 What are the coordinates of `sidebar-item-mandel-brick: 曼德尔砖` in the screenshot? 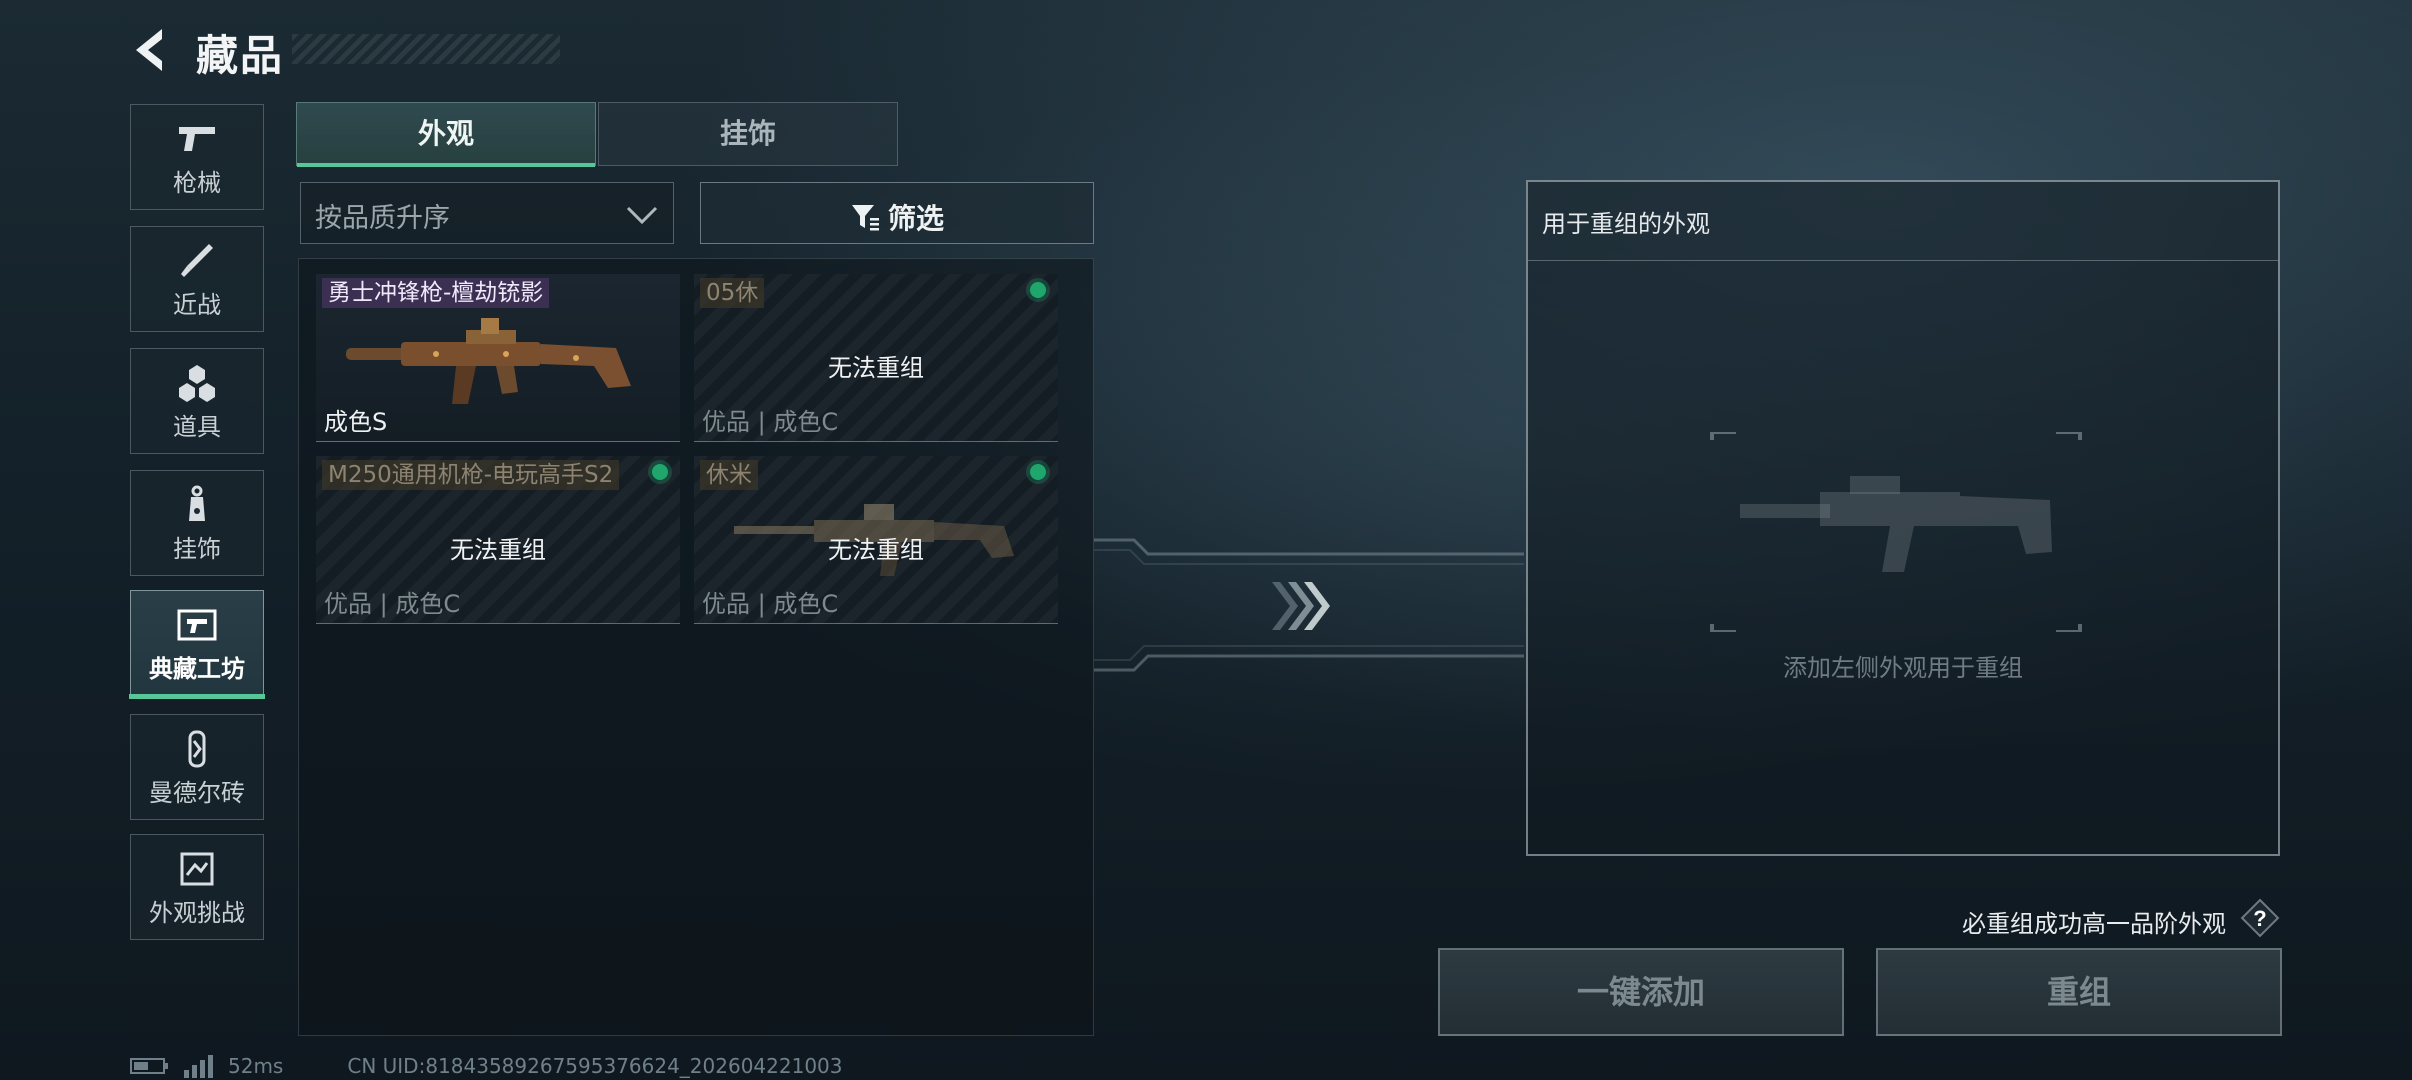 It's located at (197, 767).